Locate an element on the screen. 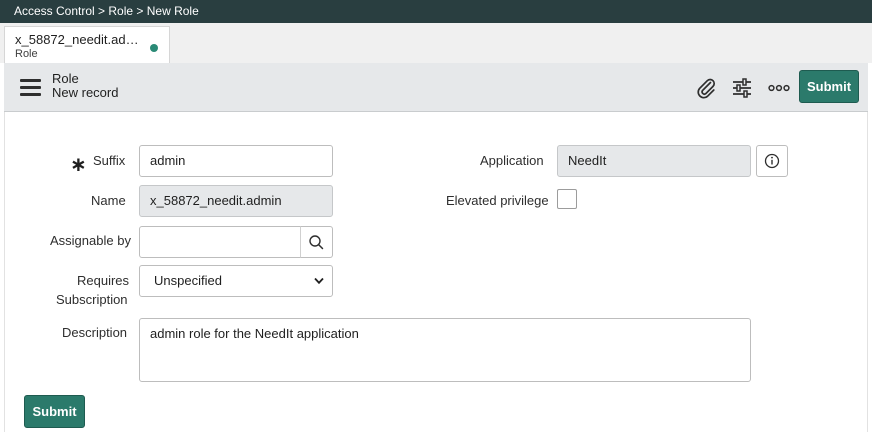  header-submit-button: Submit is located at coordinates (829, 86).